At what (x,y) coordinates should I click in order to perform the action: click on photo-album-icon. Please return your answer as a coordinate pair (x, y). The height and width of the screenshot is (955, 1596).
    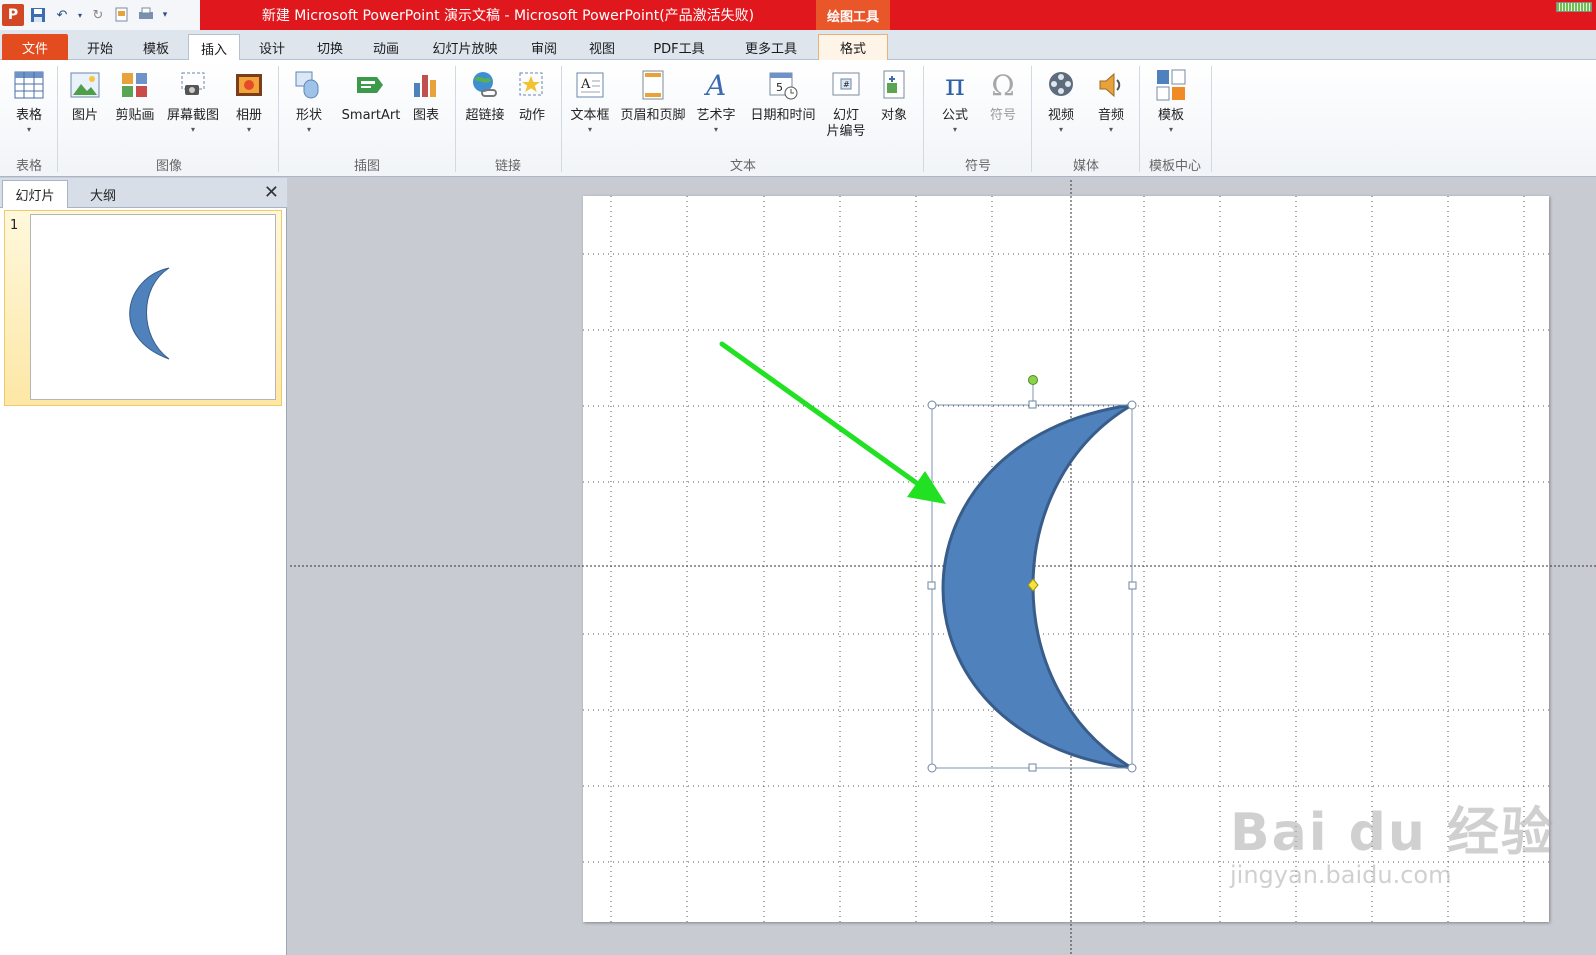
    Looking at the image, I should click on (249, 85).